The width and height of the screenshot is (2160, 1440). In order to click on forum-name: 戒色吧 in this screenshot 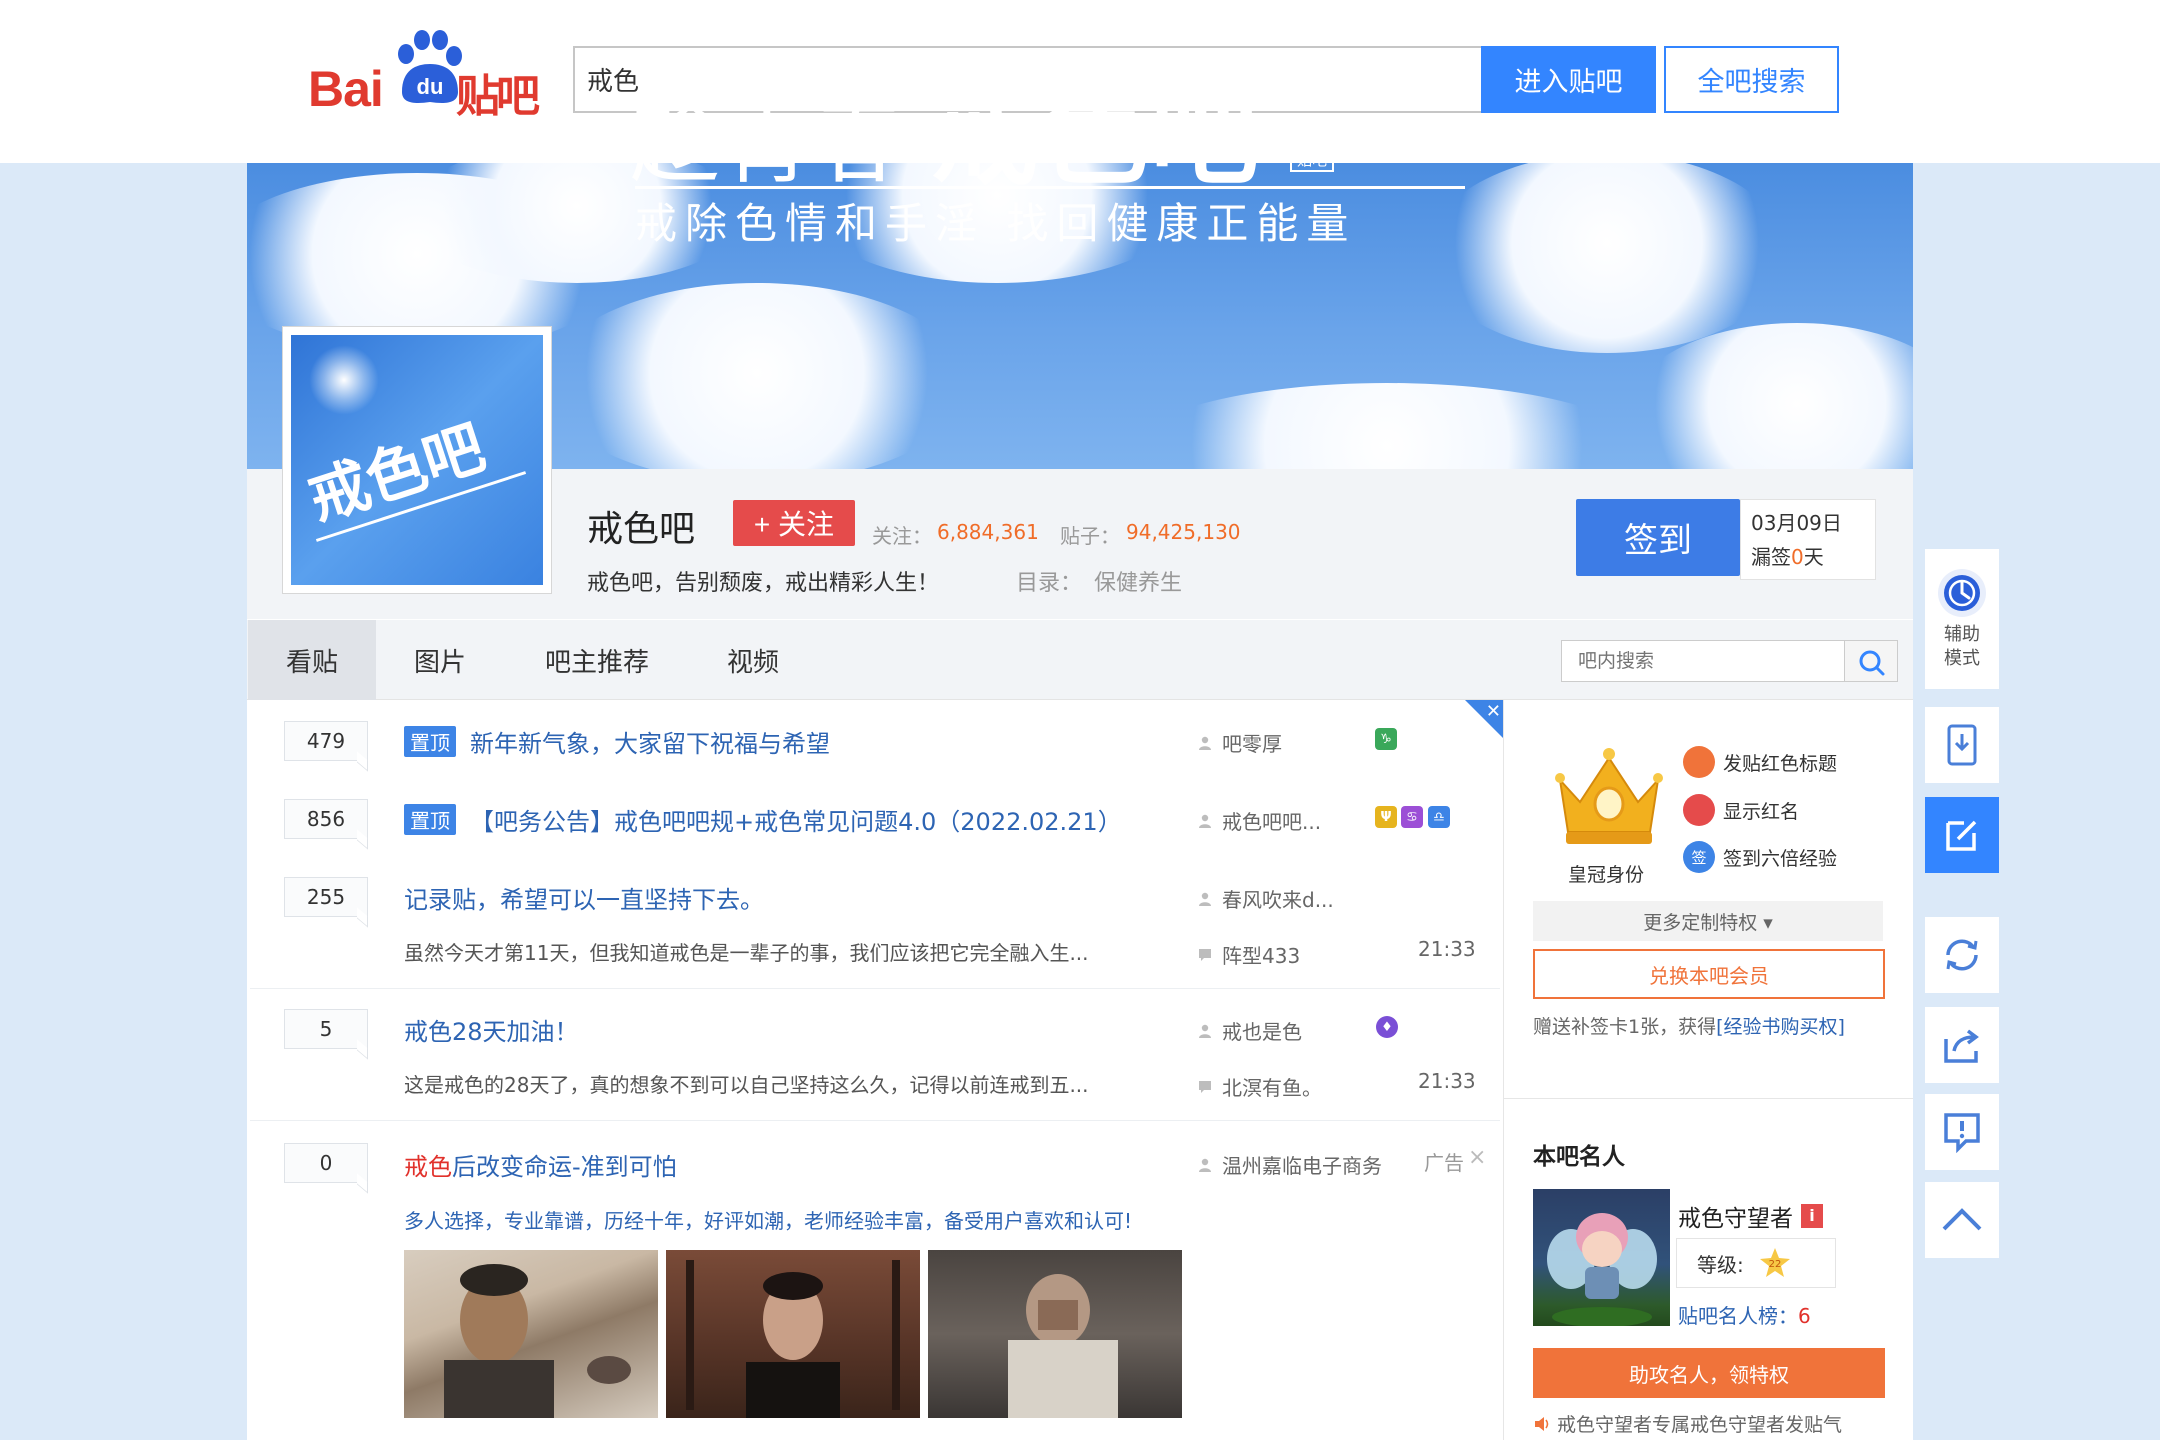, I will do `click(641, 526)`.